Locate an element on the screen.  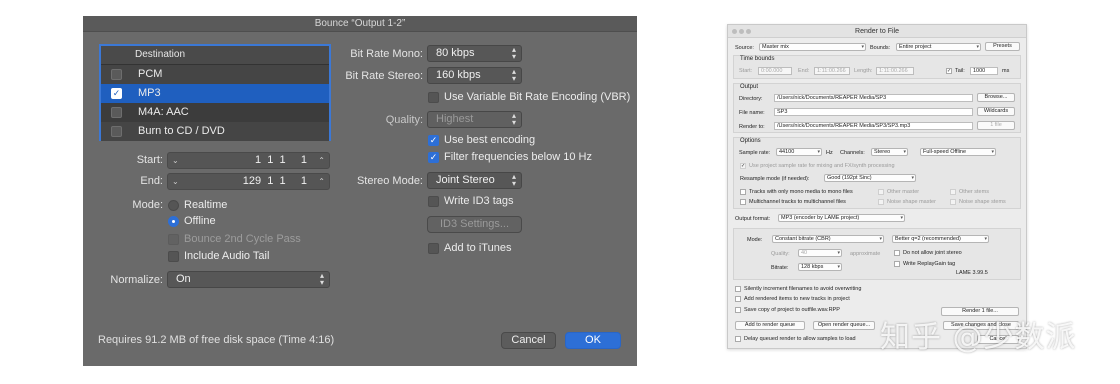
directory-label: Directory: is located at coordinates (751, 99).